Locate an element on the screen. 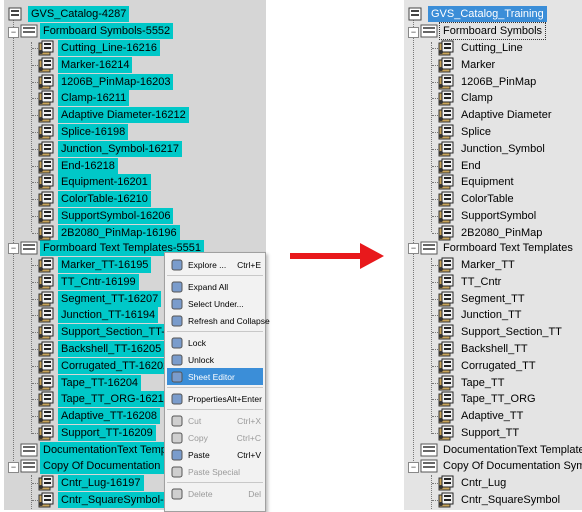 The image size is (582, 512). tree-item-label: Segment_TT is located at coordinates (493, 298).